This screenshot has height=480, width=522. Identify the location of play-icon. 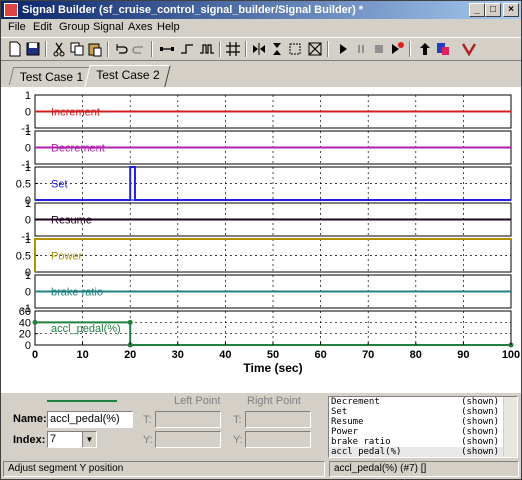
(343, 49).